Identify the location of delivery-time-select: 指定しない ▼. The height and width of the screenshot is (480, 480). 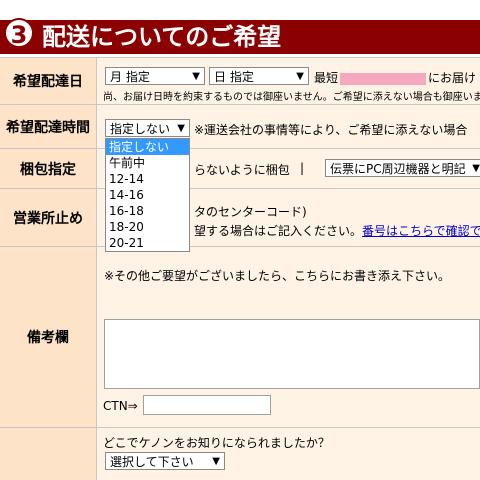
(147, 128).